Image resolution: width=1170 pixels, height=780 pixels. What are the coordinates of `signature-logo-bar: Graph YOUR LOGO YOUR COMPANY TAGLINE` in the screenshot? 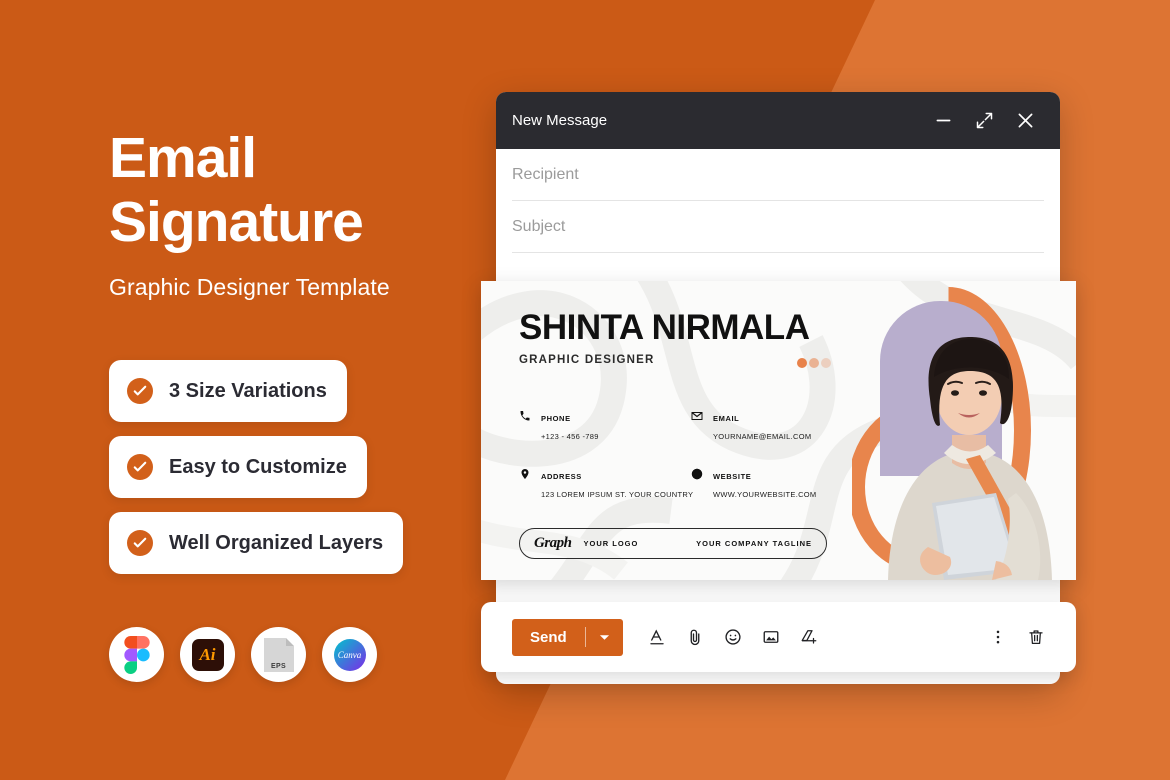 It's located at (673, 543).